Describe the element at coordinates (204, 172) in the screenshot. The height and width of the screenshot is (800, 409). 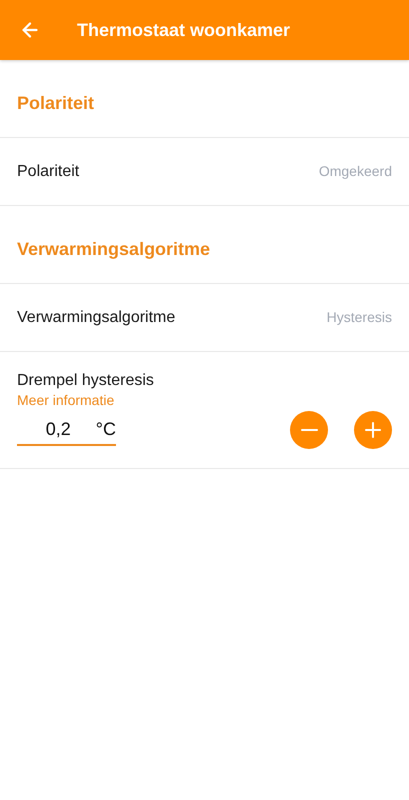
I see `setting-row: Polariteit Omgekeerd` at that location.